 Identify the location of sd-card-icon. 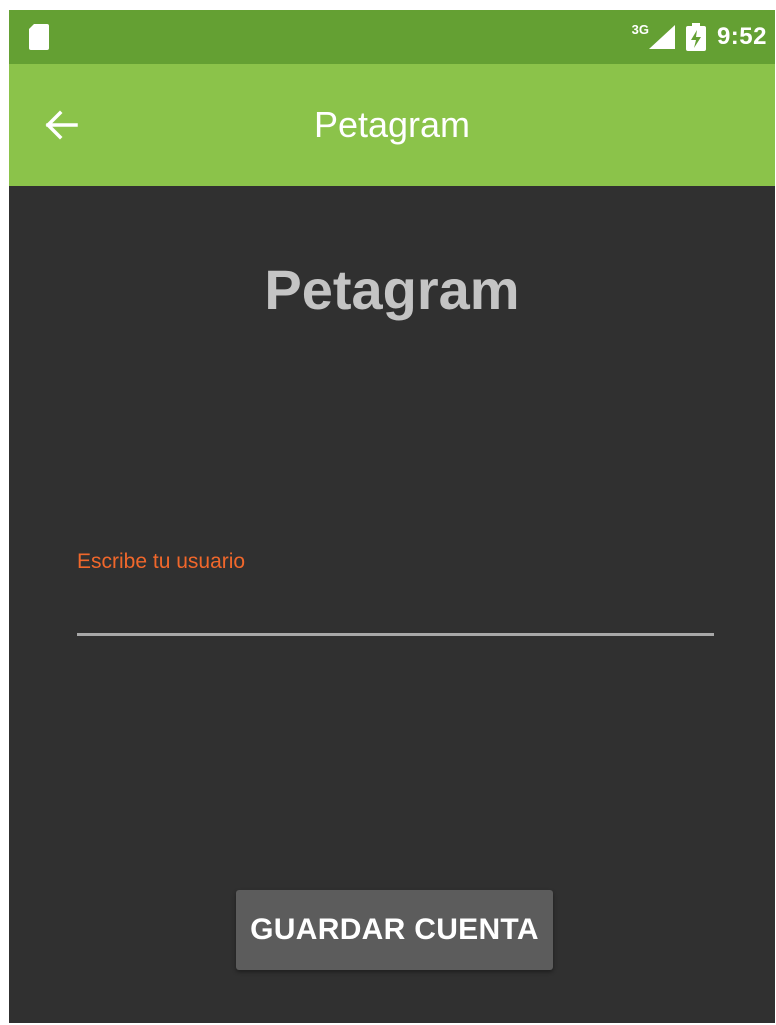
(39, 37).